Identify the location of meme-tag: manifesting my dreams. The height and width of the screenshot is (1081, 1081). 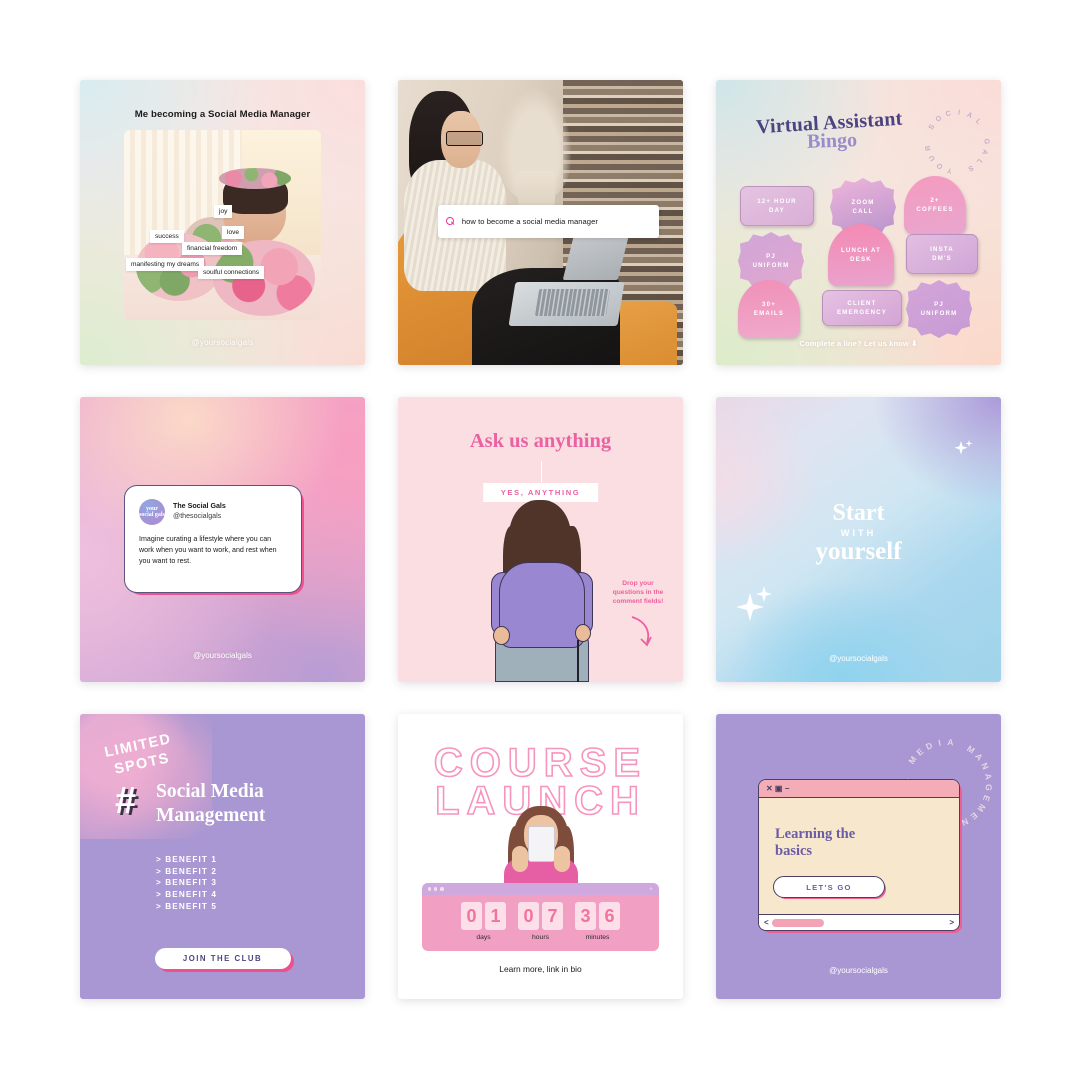
(165, 265).